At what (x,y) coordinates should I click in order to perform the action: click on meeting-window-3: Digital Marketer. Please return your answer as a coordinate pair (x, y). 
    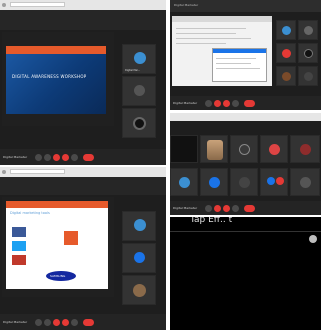
    Looking at the image, I should click on (245, 164).